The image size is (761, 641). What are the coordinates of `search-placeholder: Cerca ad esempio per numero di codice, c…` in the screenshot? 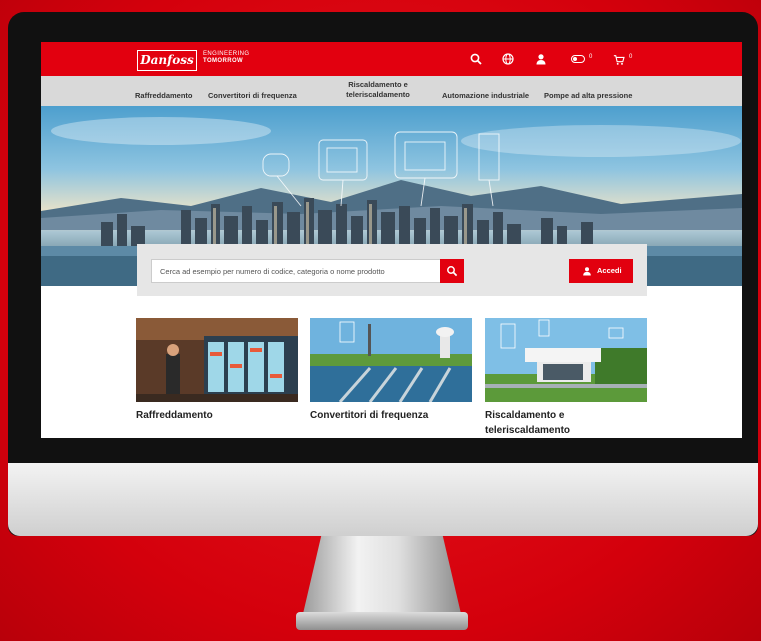 It's located at (272, 271).